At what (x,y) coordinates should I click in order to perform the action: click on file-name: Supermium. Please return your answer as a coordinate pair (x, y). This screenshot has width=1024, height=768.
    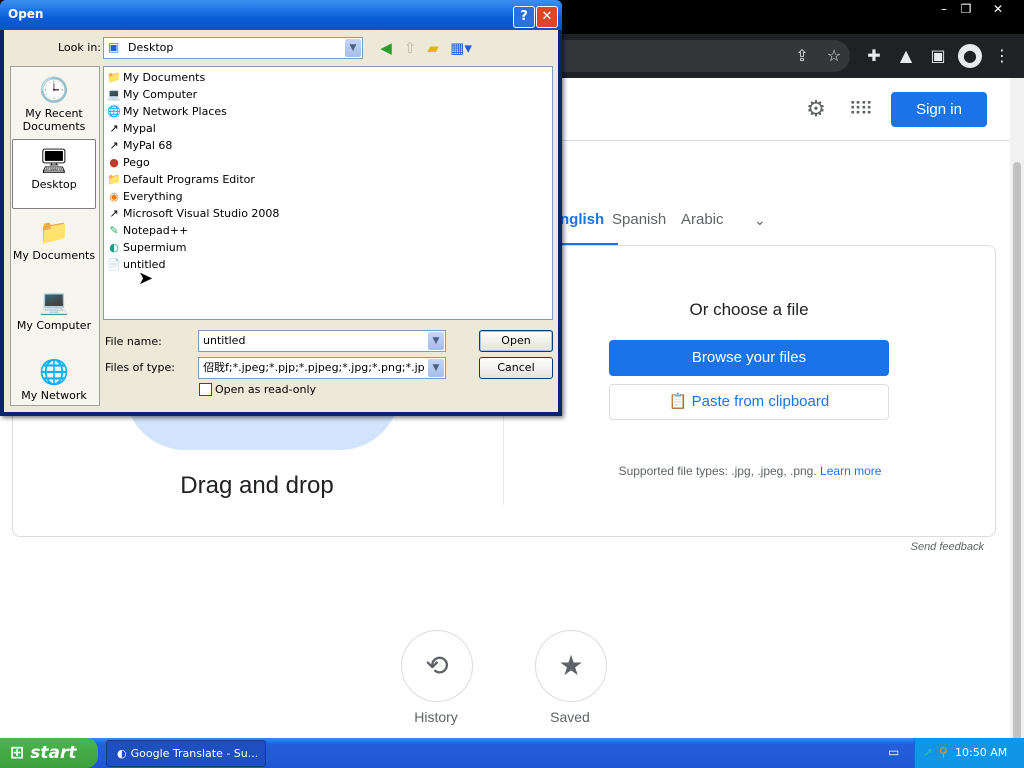
    Looking at the image, I should click on (155, 247).